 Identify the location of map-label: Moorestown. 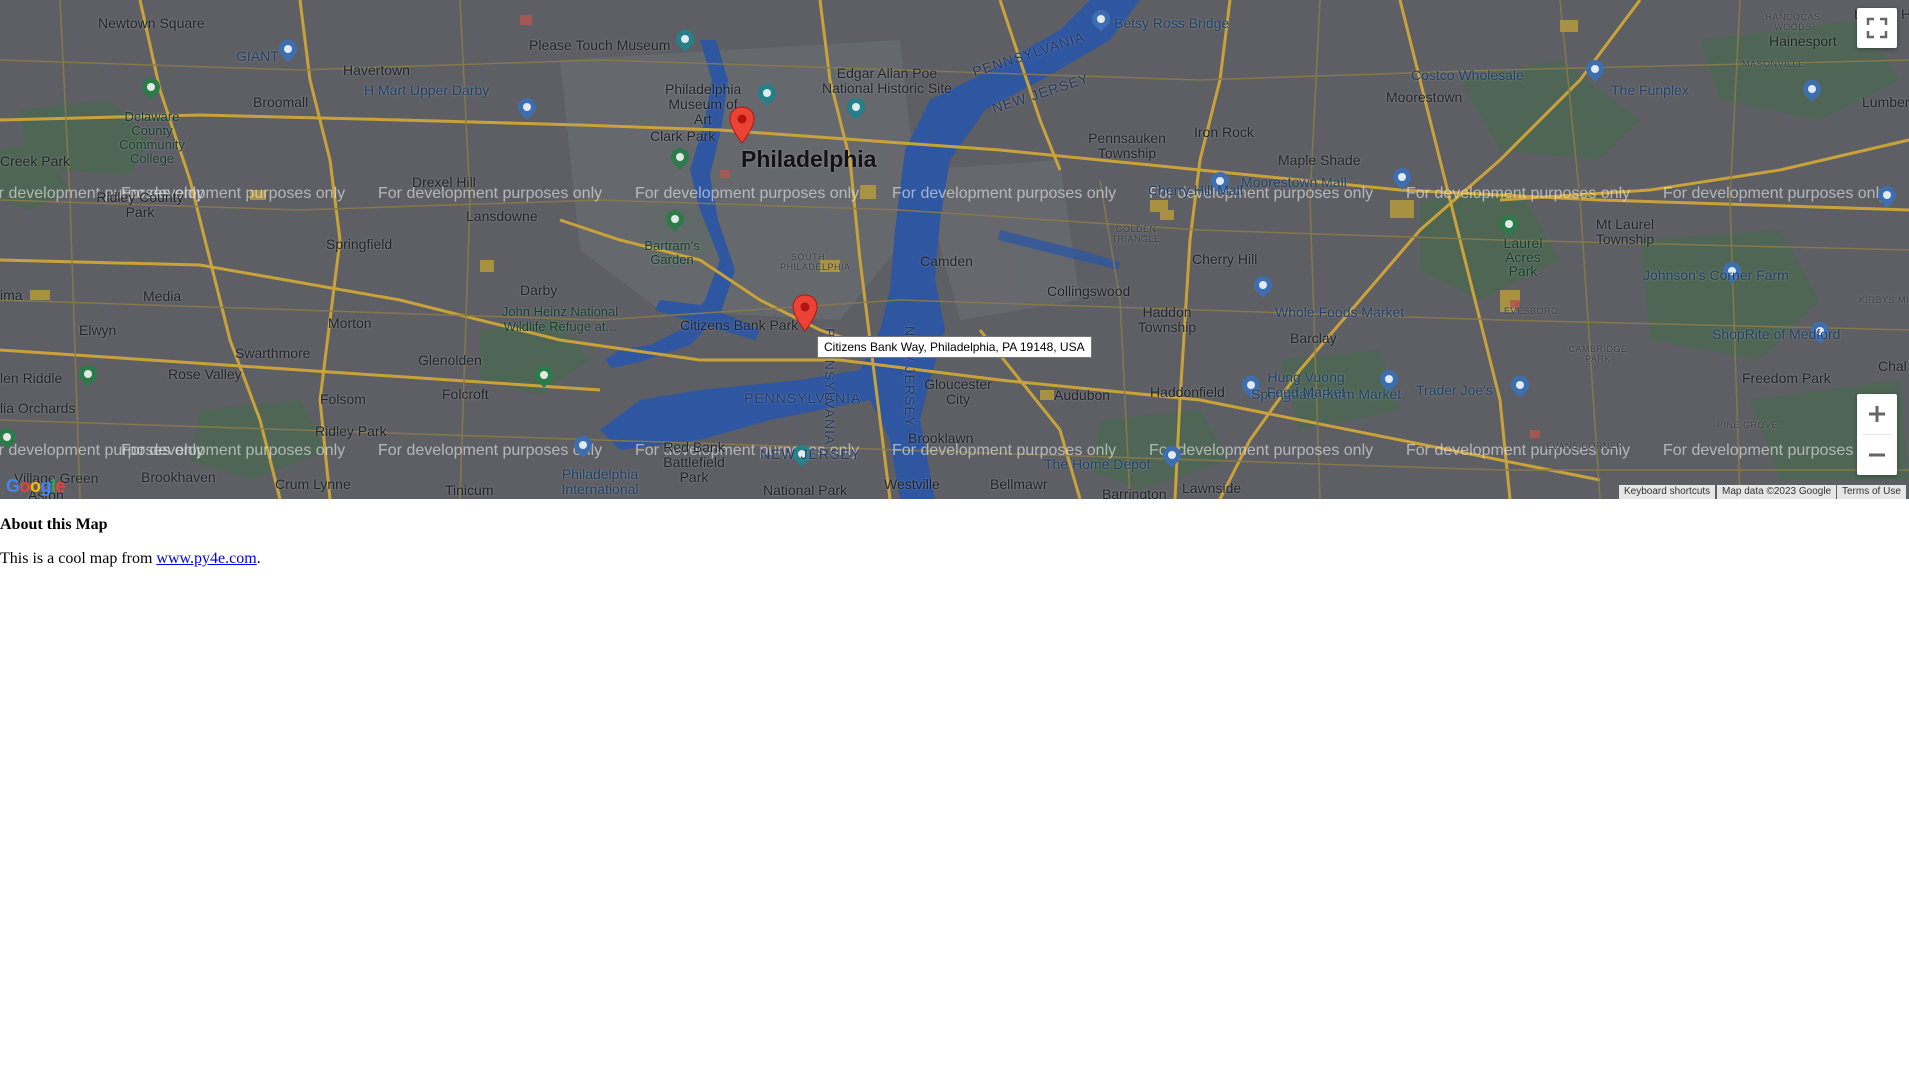
(1424, 97).